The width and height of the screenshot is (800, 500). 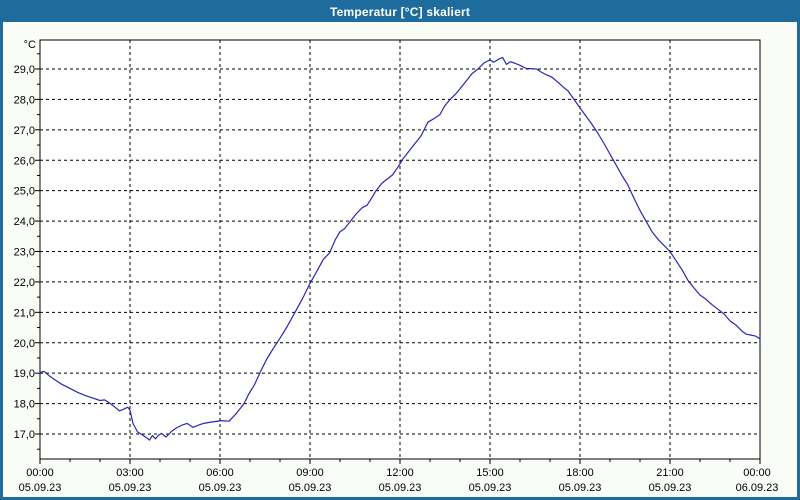 What do you see at coordinates (24, 344) in the screenshot?
I see `y-tick-label: 20,0` at bounding box center [24, 344].